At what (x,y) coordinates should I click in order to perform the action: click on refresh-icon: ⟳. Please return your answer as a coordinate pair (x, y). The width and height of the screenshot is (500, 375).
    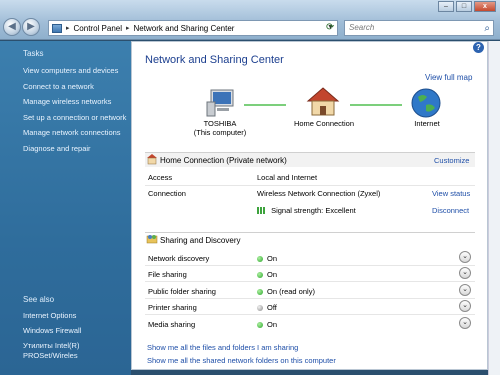
    Looking at the image, I should click on (330, 27).